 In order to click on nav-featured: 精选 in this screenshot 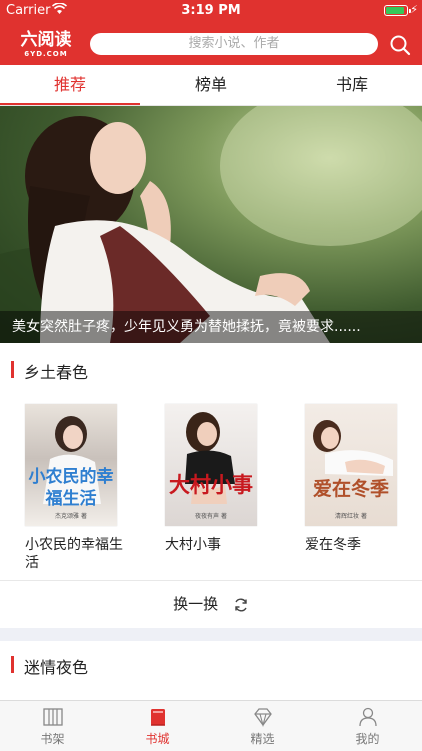, I will do `click(262, 726)`.